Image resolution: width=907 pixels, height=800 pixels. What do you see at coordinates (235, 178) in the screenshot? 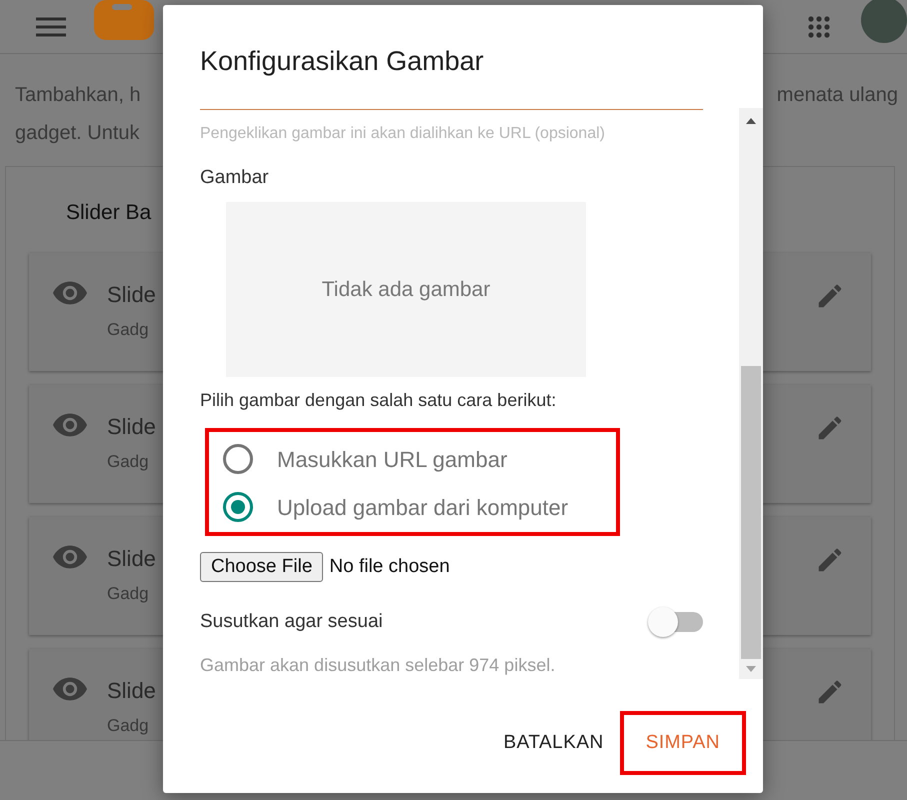
I see `image-label: Gambar` at bounding box center [235, 178].